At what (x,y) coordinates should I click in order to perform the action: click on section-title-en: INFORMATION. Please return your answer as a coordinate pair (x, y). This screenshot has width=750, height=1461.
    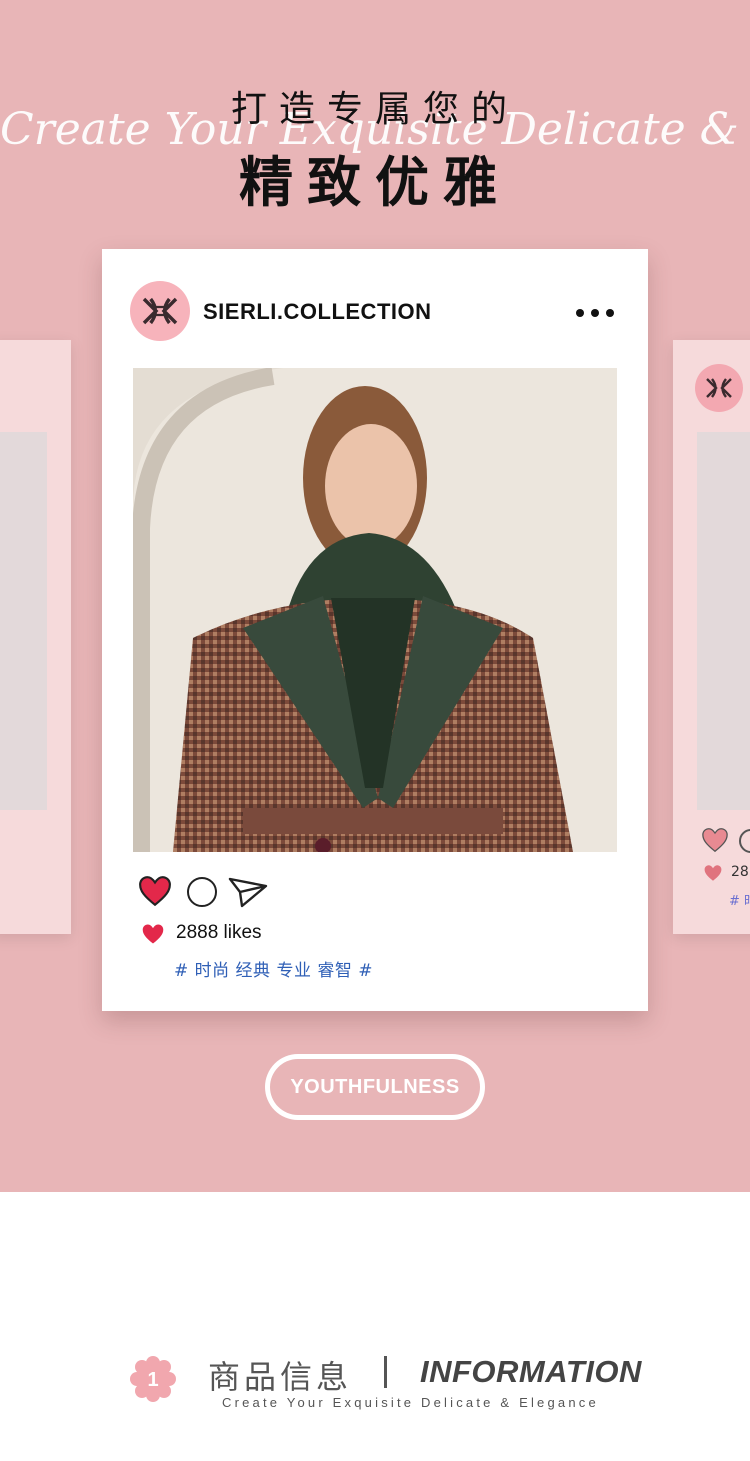
    Looking at the image, I should click on (531, 1371).